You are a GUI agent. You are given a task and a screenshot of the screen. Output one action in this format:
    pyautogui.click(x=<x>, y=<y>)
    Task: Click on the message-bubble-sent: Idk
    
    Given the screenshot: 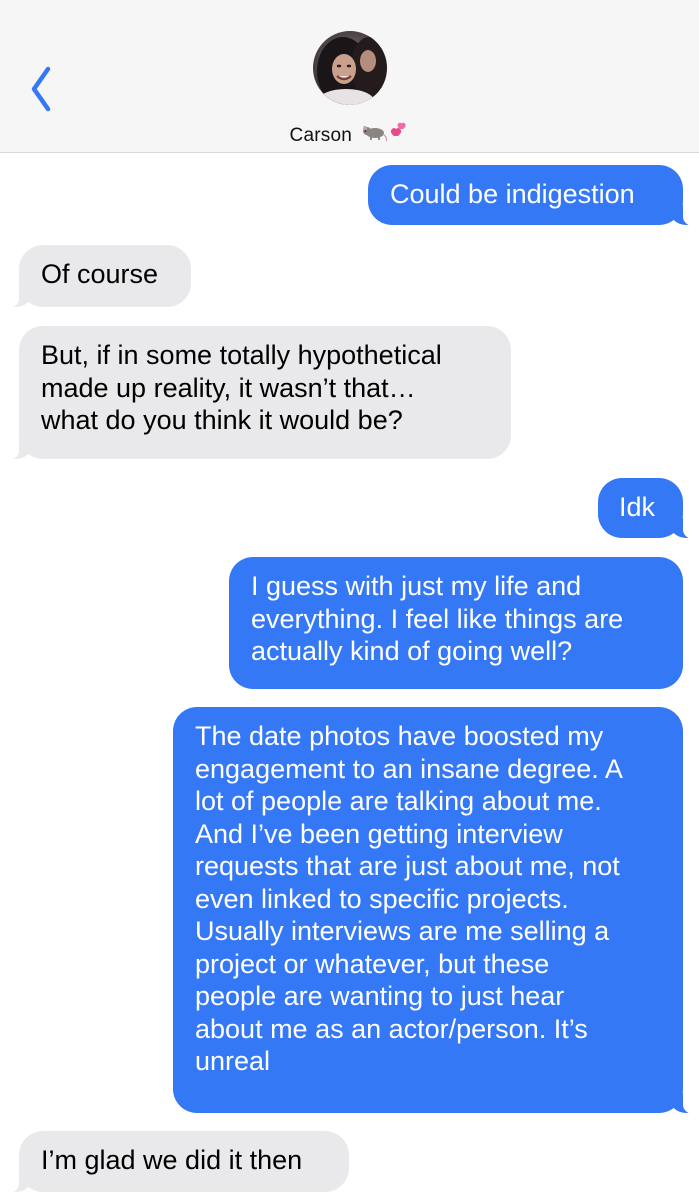 What is the action you would take?
    pyautogui.click(x=648, y=509)
    